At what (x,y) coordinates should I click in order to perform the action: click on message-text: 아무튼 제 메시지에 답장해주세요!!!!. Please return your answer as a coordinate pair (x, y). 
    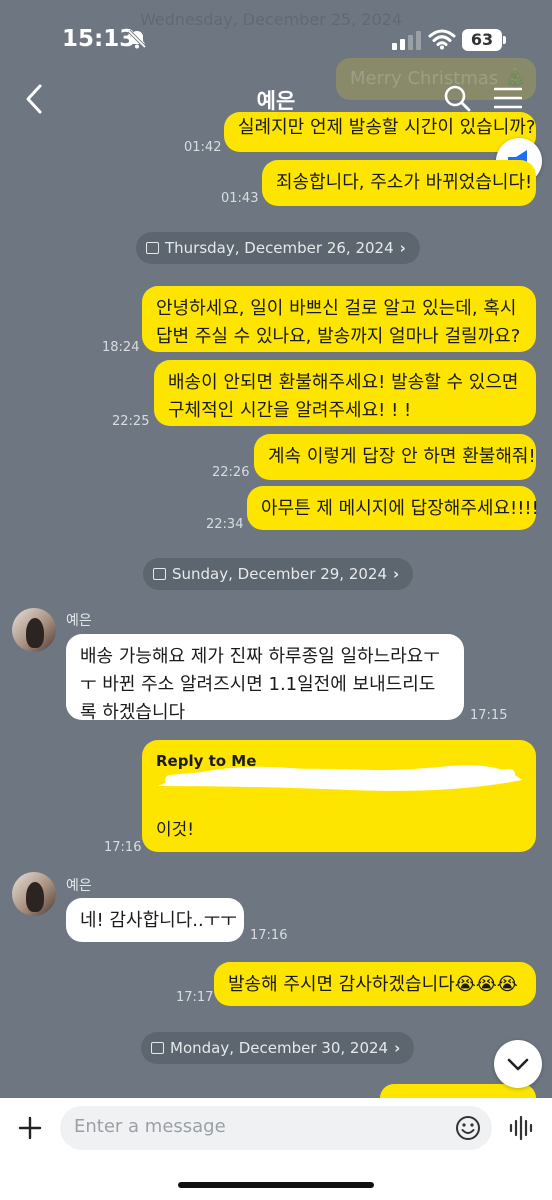
    Looking at the image, I should click on (400, 508).